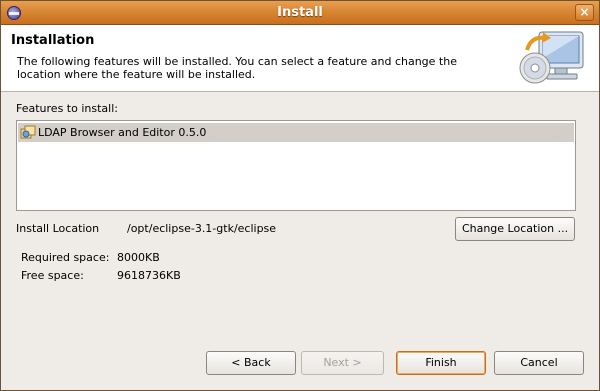 The width and height of the screenshot is (600, 391). Describe the element at coordinates (551, 57) in the screenshot. I see `install-wizard-icon` at that location.